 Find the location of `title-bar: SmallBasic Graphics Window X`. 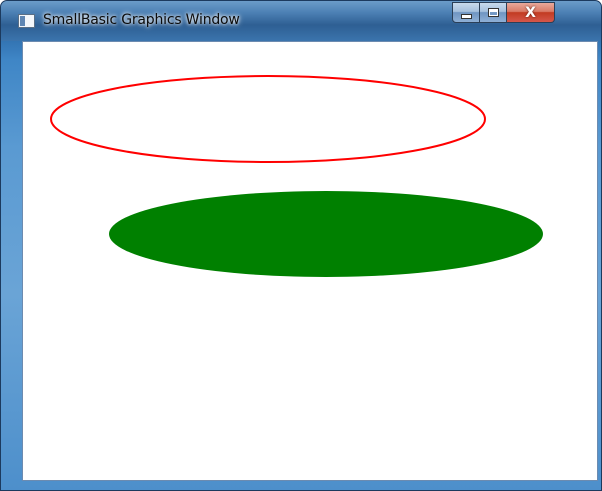

title-bar: SmallBasic Graphics Window X is located at coordinates (301, 21).